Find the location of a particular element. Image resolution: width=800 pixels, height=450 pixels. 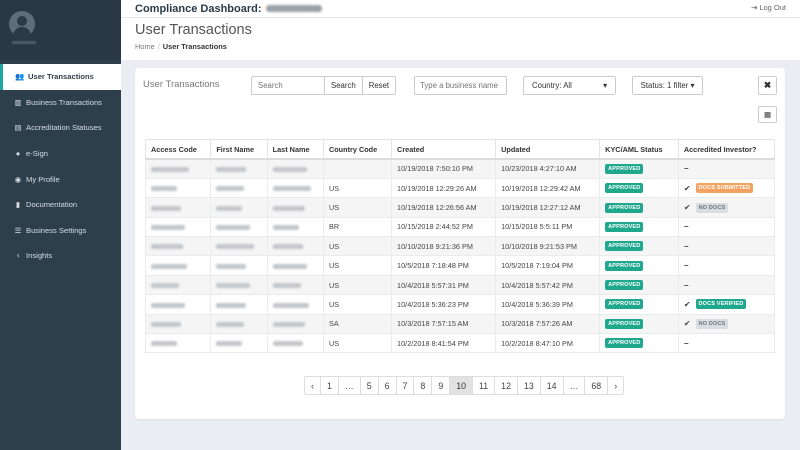

country-select: Country: All ▾ is located at coordinates (569, 85).